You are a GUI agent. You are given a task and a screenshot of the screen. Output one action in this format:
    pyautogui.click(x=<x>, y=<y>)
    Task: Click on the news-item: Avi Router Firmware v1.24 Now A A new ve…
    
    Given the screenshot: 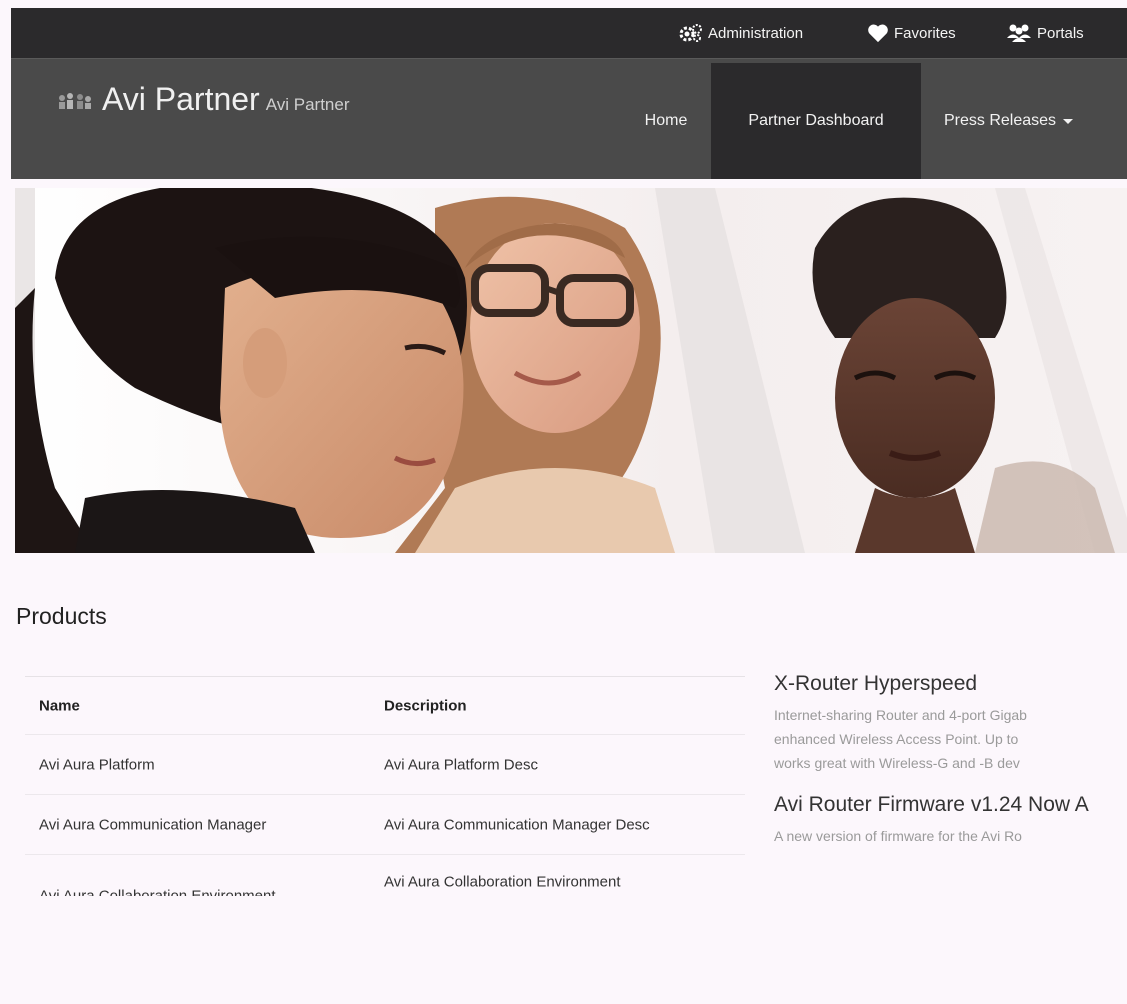 What is the action you would take?
    pyautogui.click(x=950, y=820)
    